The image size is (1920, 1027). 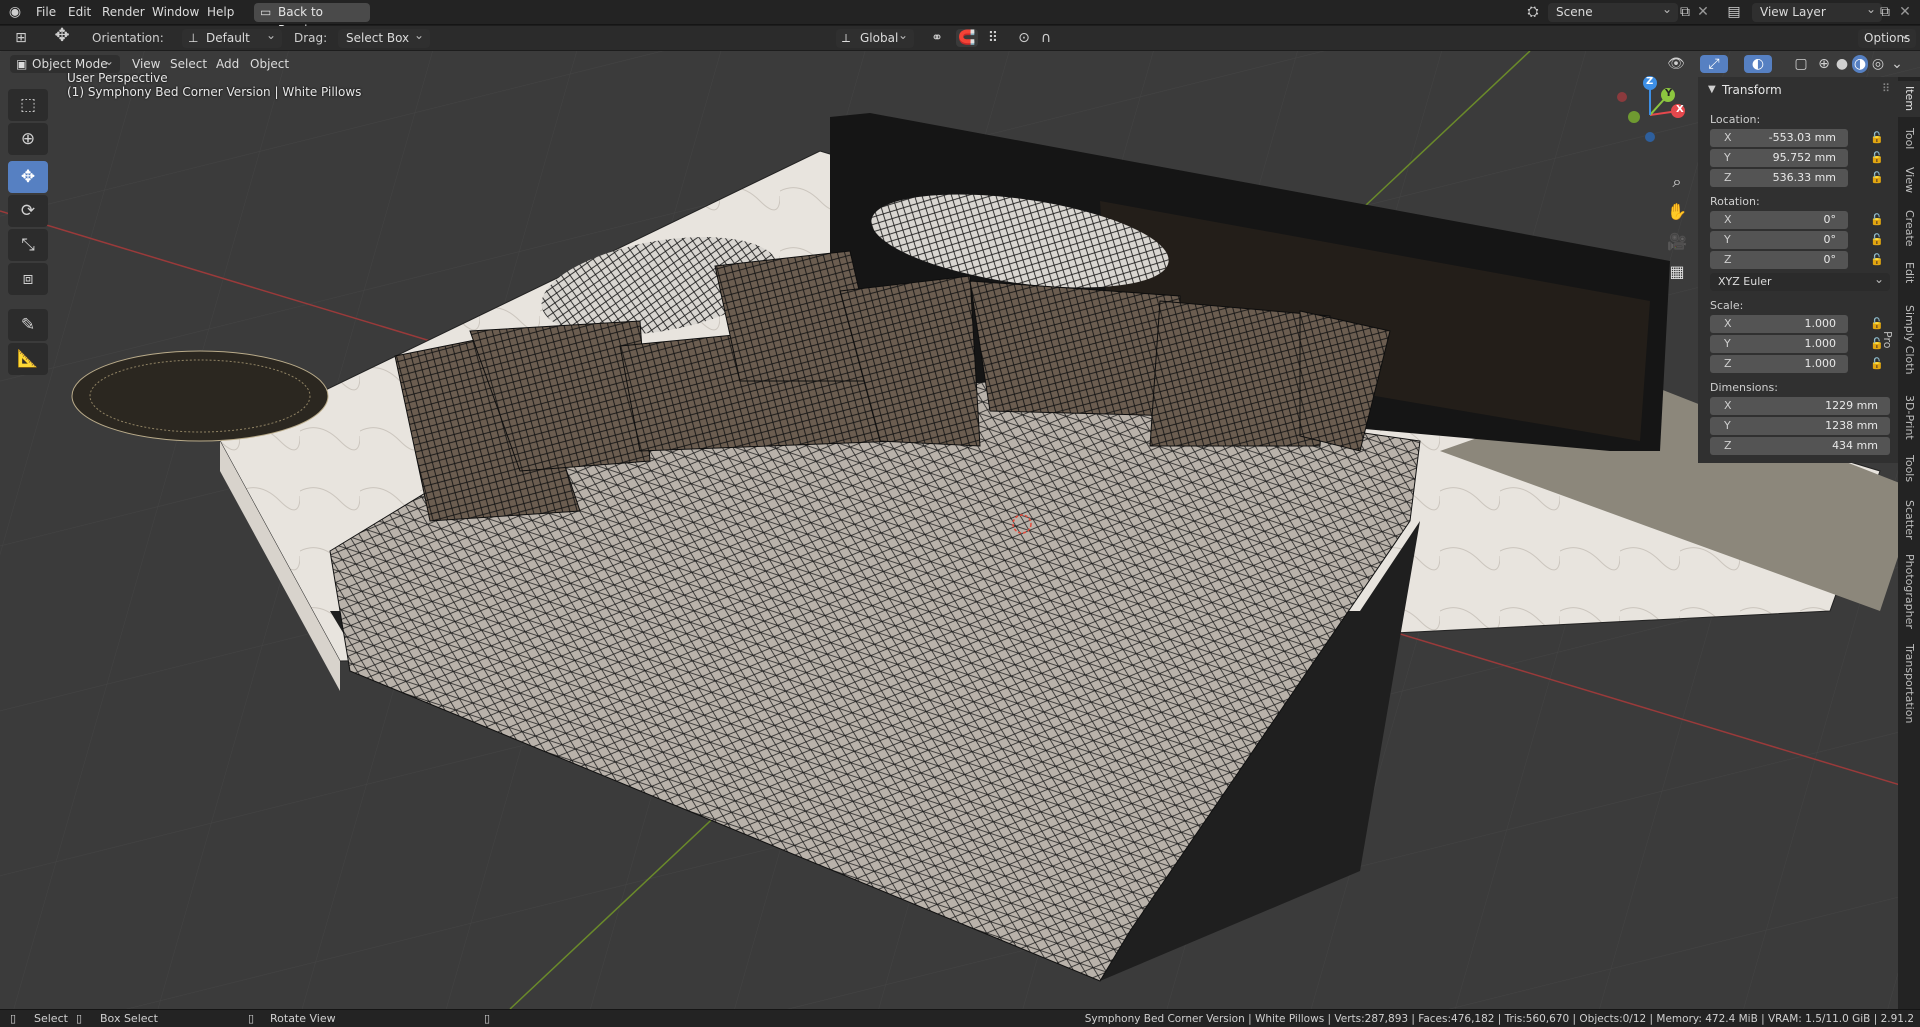 I want to click on scale-x-field: X 1.000, so click(x=1779, y=324).